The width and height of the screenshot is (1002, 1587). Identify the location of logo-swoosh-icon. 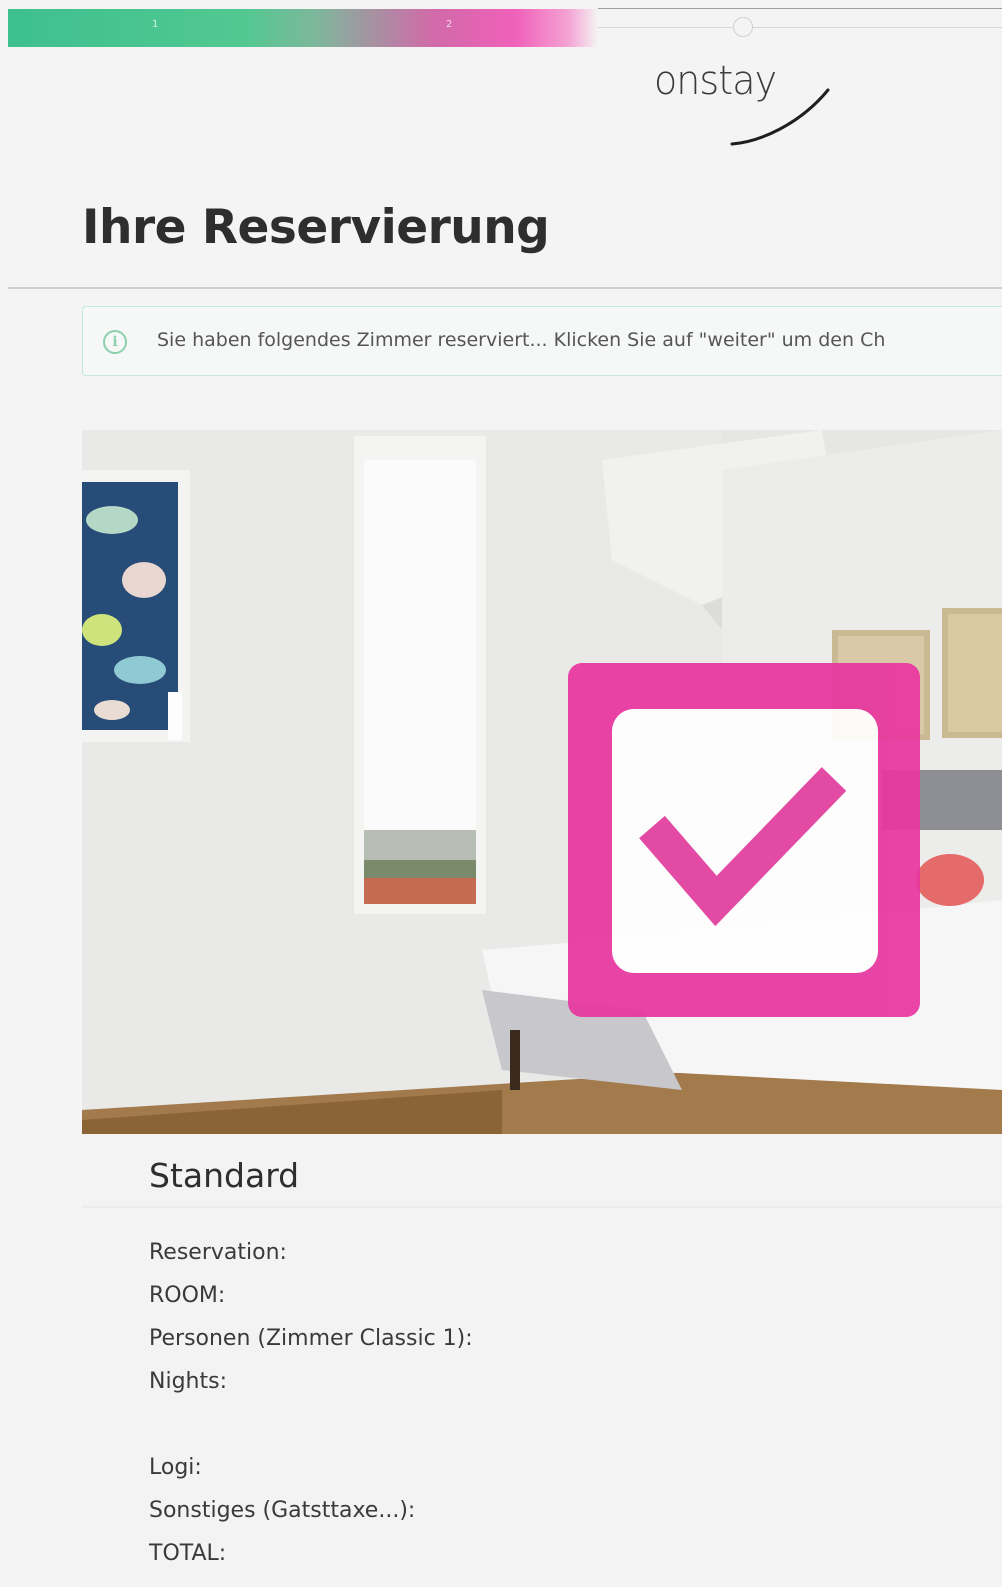
(780, 117).